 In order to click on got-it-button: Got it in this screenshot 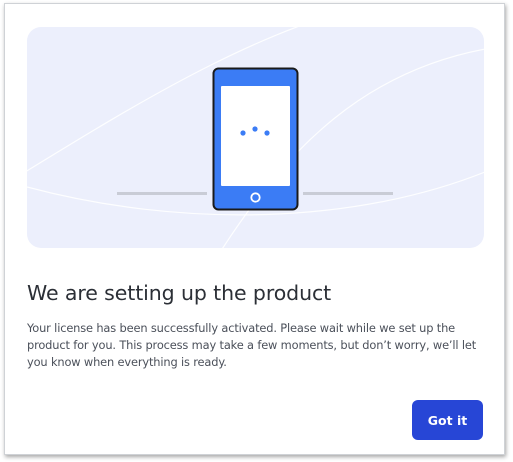, I will do `click(447, 420)`.